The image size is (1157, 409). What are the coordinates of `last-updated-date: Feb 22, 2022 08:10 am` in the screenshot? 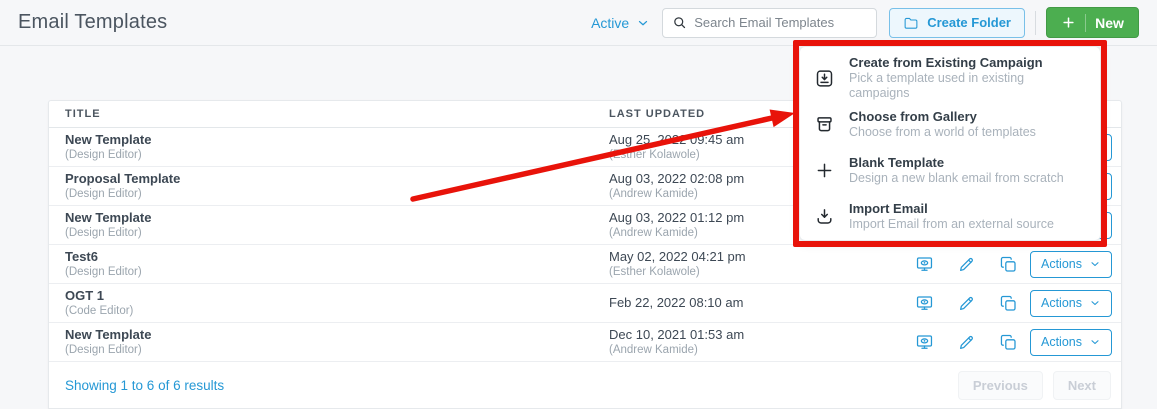 It's located at (676, 302).